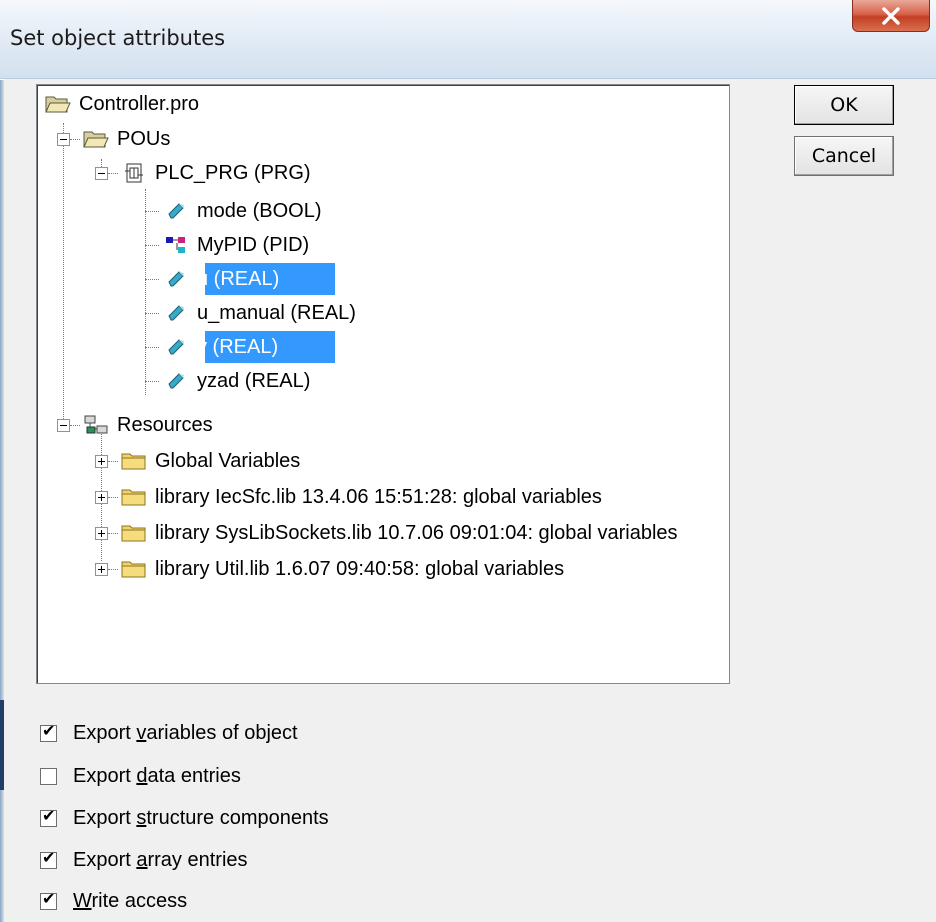 The height and width of the screenshot is (922, 936). I want to click on ok-button: OK, so click(844, 105).